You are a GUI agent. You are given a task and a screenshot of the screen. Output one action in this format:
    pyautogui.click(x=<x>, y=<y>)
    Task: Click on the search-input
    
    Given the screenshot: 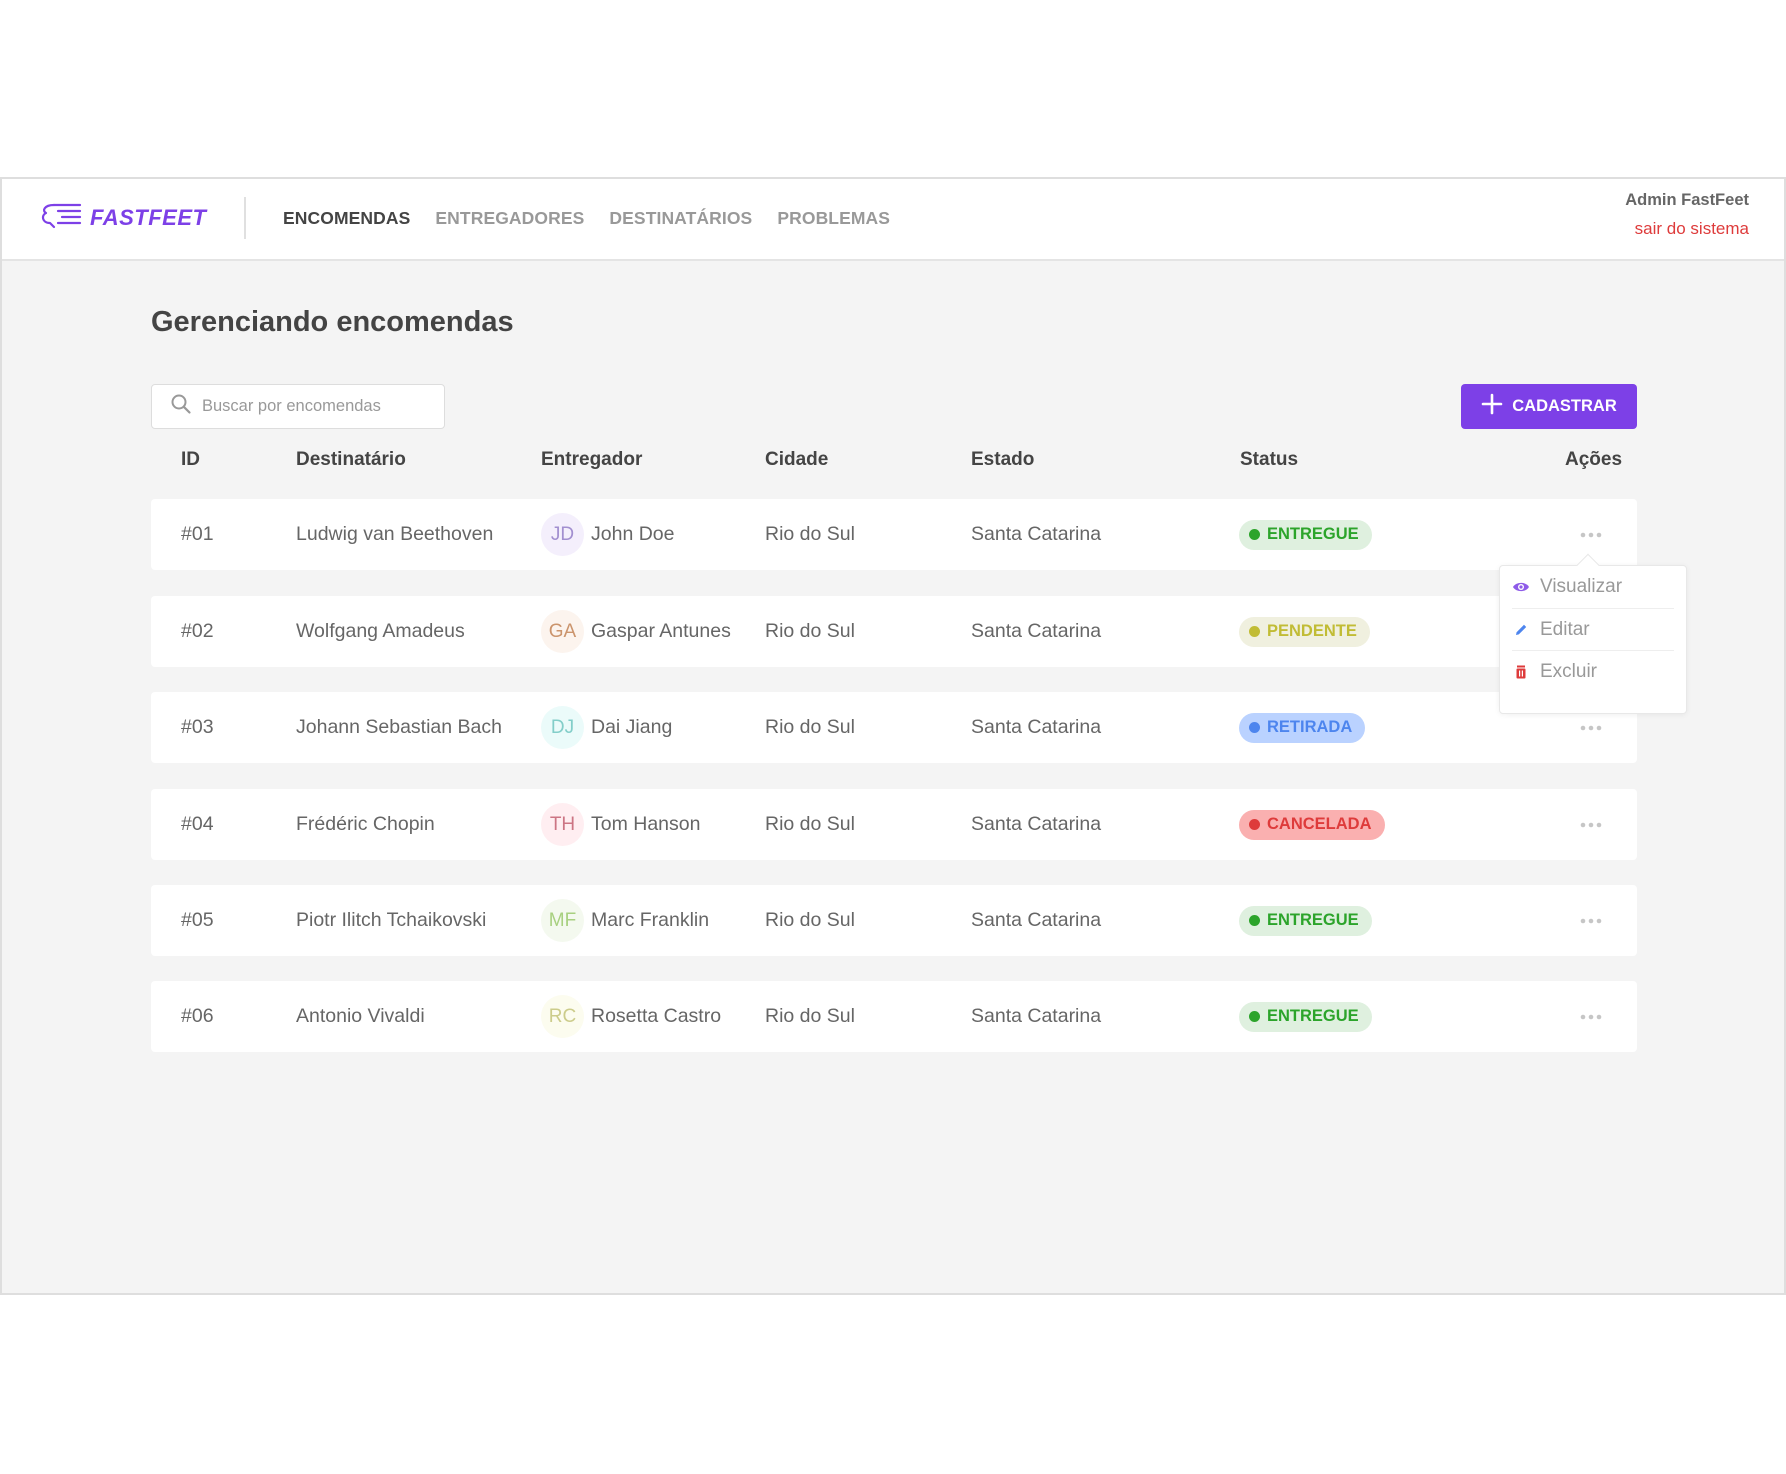 What is the action you would take?
    pyautogui.click(x=317, y=406)
    